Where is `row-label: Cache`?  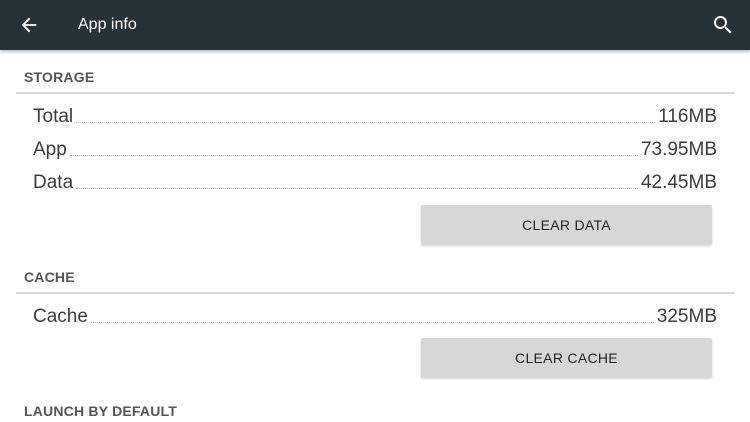
row-label: Cache is located at coordinates (60, 316).